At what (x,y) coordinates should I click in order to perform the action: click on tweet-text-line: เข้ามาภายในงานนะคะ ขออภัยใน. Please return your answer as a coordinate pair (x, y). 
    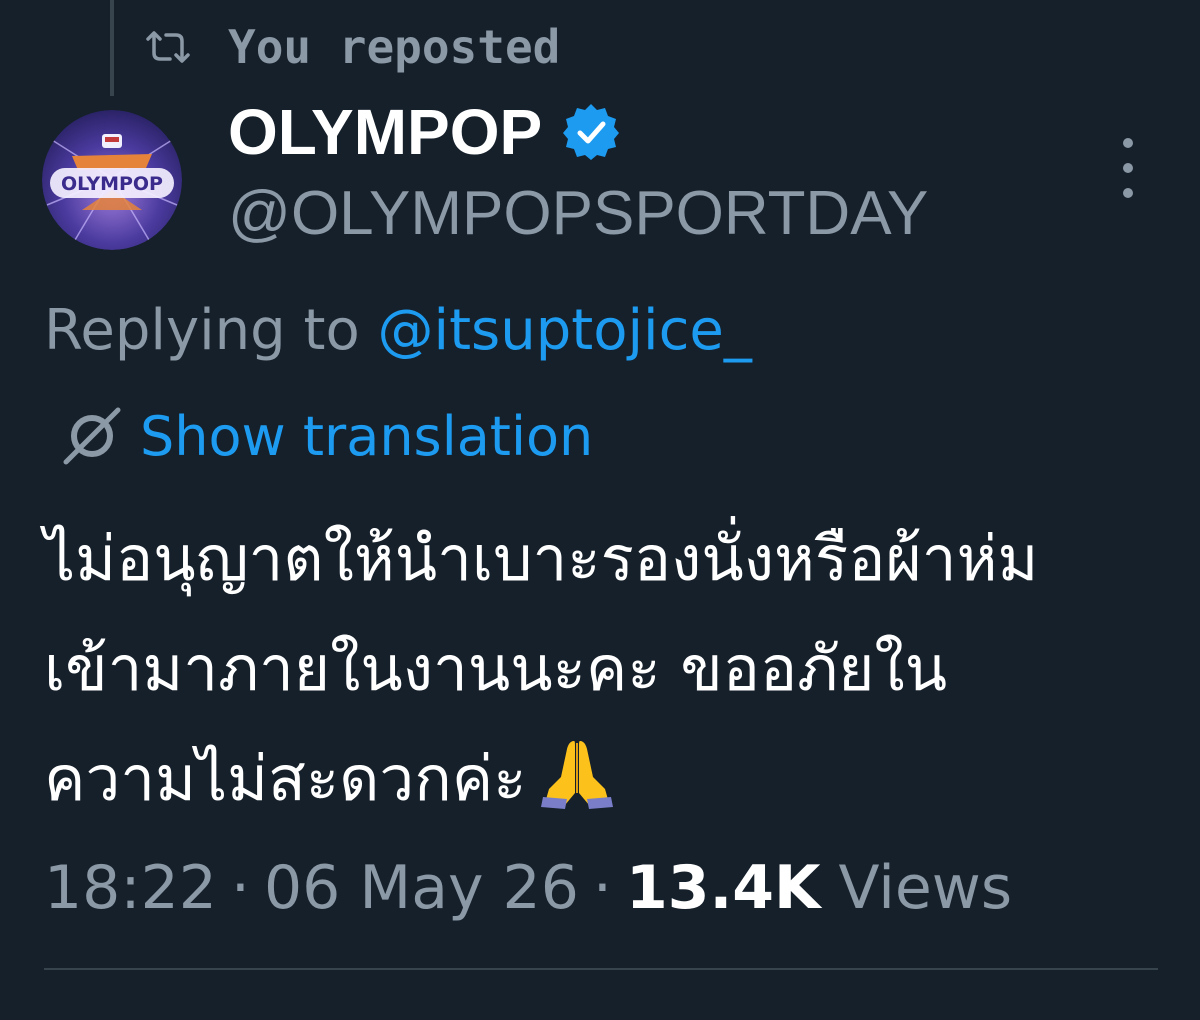
    Looking at the image, I should click on (496, 668).